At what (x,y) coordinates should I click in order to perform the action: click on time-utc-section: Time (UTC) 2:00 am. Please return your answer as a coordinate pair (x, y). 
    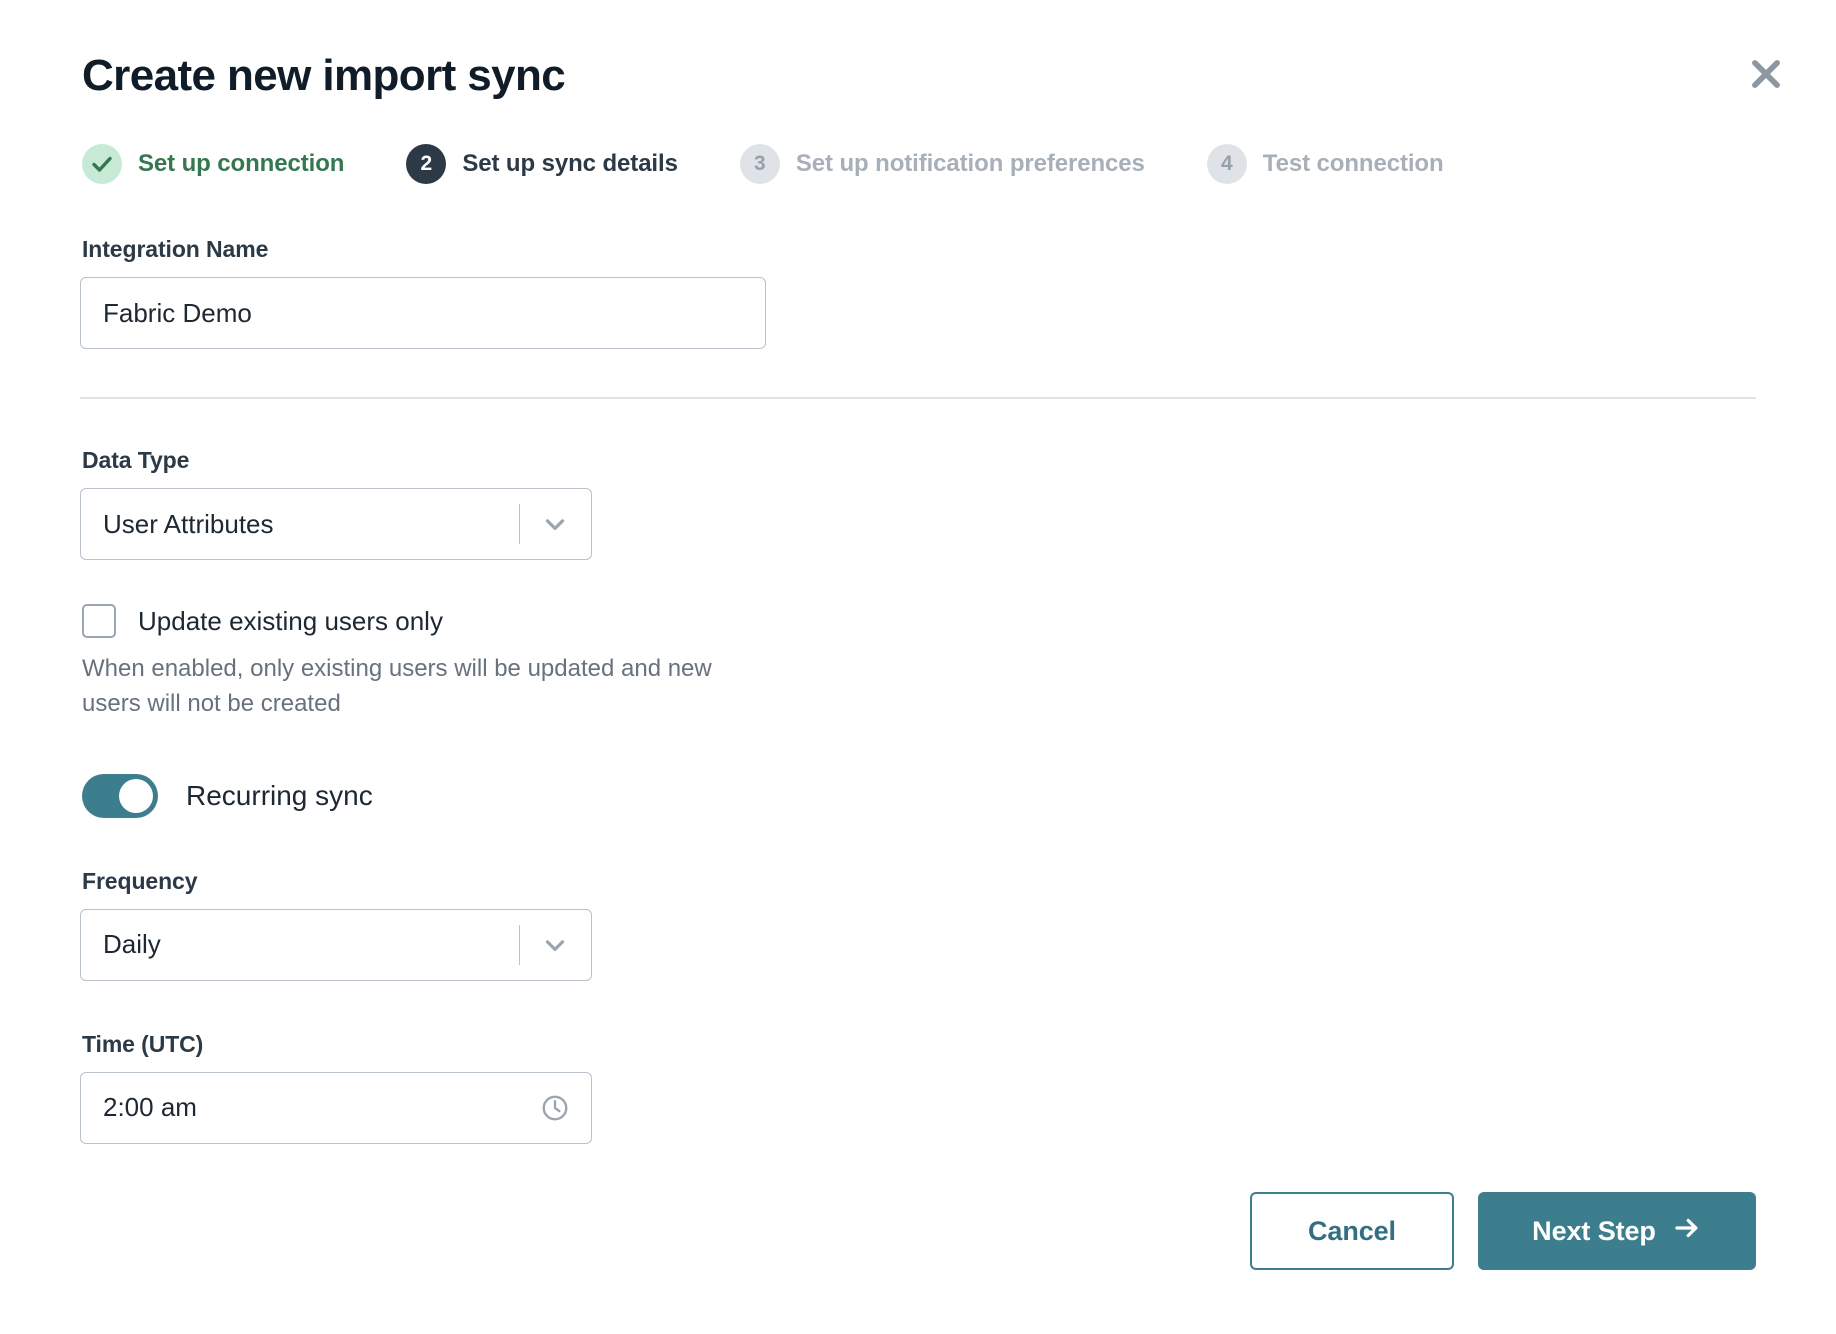
    Looking at the image, I should click on (918, 1087).